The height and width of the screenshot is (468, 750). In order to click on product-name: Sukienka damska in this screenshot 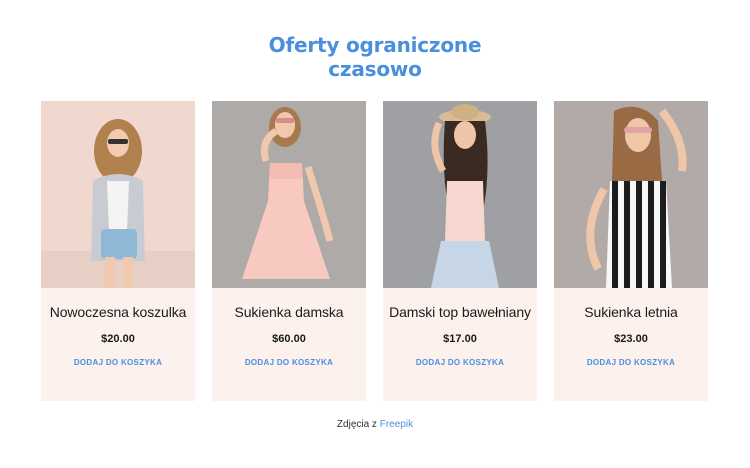, I will do `click(289, 312)`.